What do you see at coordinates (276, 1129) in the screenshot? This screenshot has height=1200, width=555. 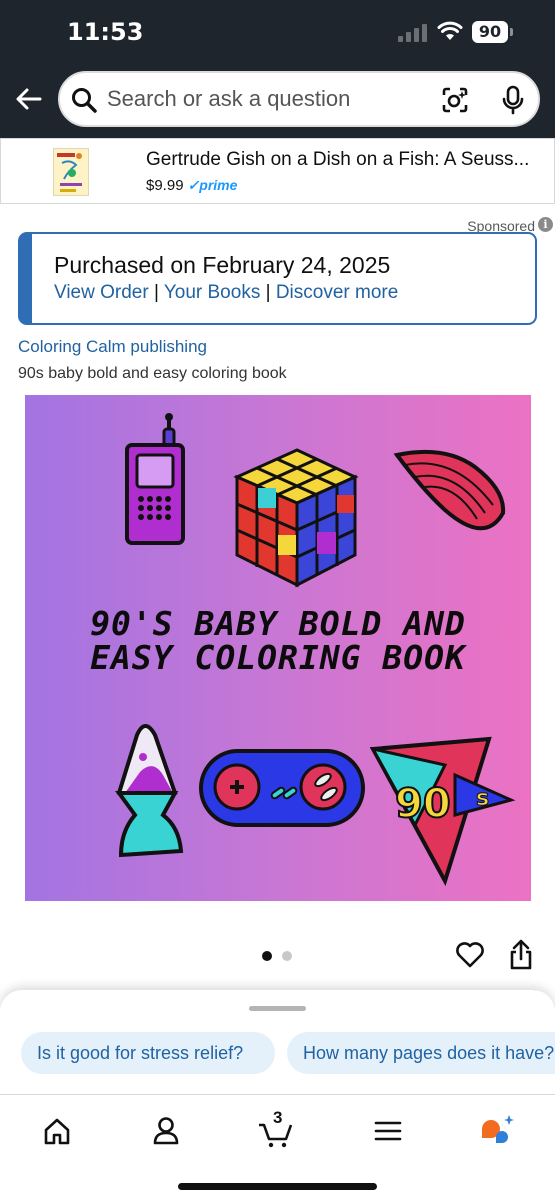 I see `cart-button: 3` at bounding box center [276, 1129].